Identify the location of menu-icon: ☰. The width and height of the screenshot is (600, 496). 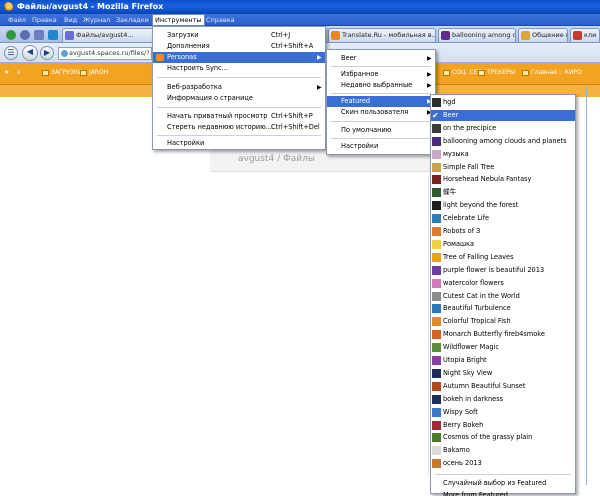
(11, 53).